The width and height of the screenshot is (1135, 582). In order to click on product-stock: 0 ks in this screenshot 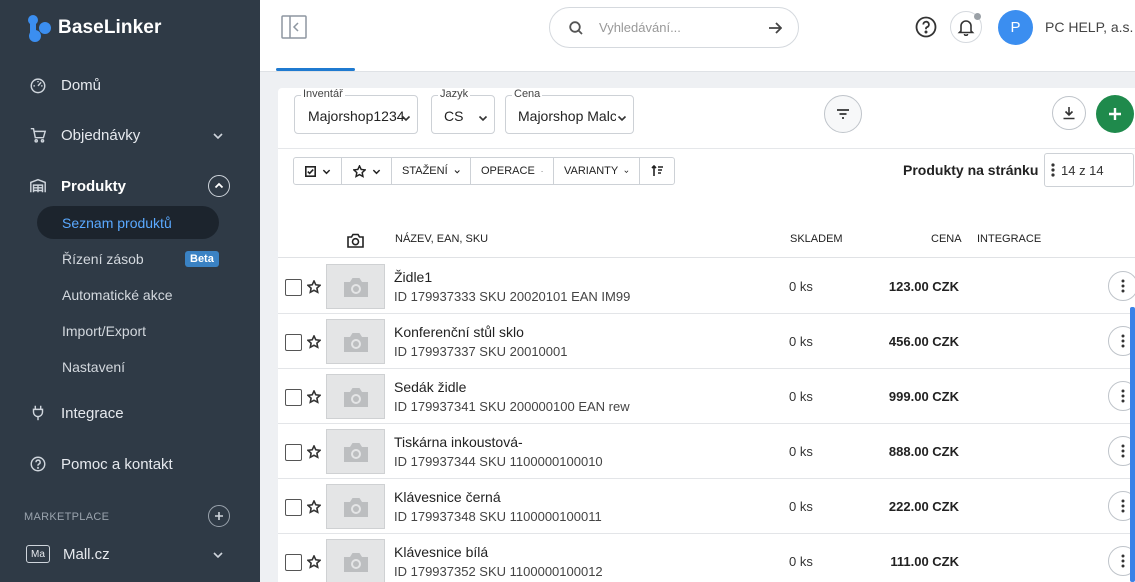, I will do `click(801, 561)`.